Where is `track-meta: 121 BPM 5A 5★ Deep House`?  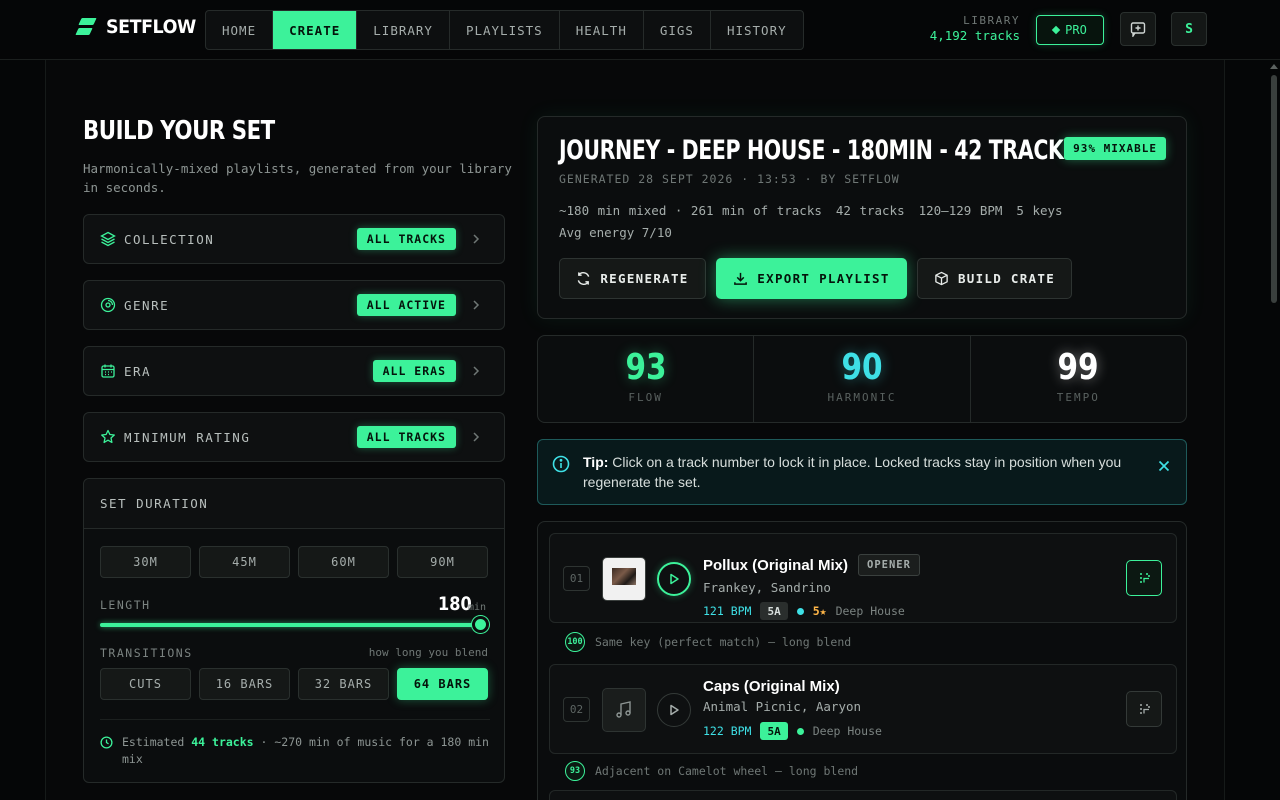
track-meta: 121 BPM 5A 5★ Deep House is located at coordinates (804, 611).